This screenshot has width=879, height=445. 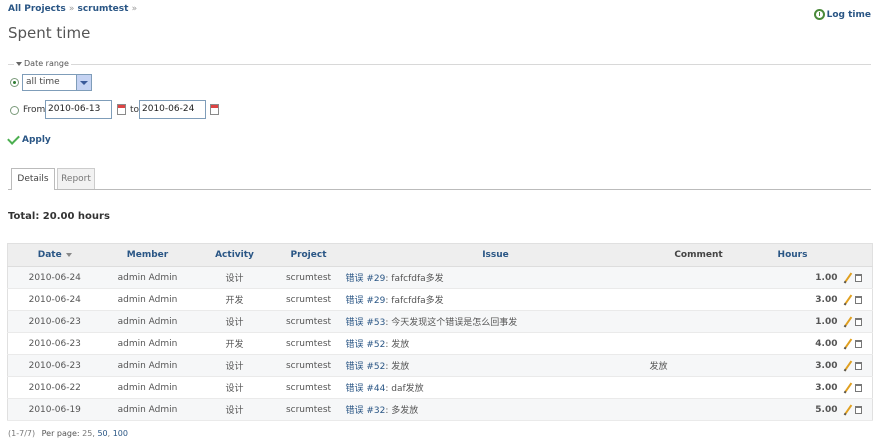 I want to click on column-header-comment: Comment, so click(x=698, y=255).